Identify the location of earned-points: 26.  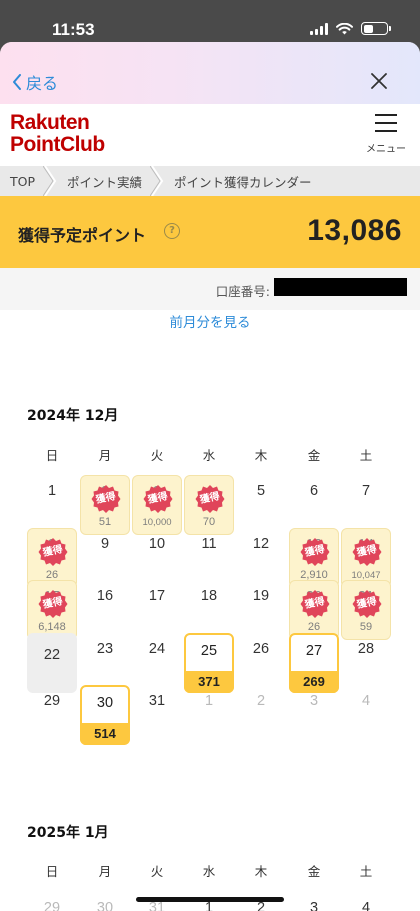
(52, 574).